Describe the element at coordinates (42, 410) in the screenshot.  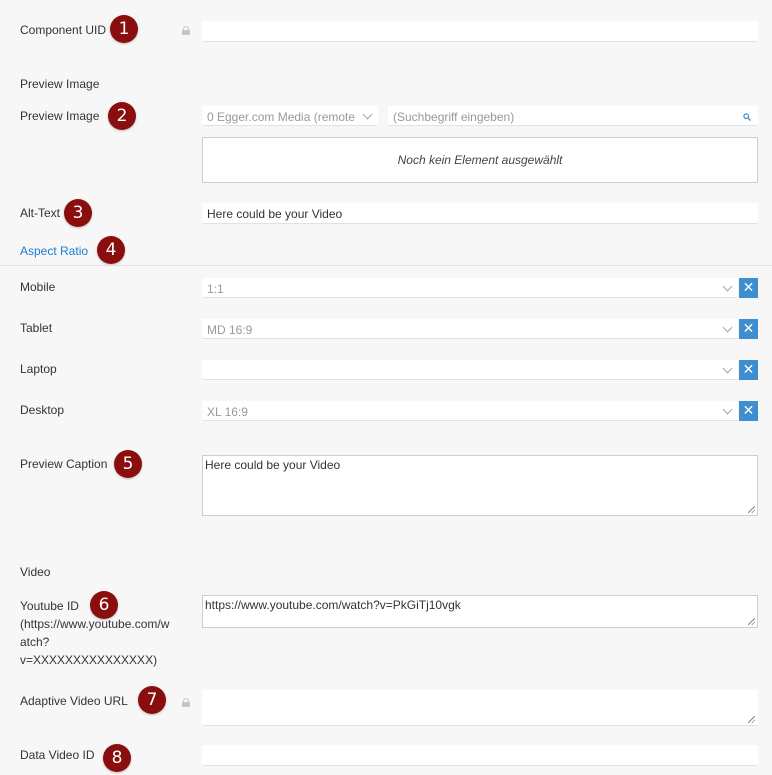
I see `aspect-desktop-label: Desktop` at that location.